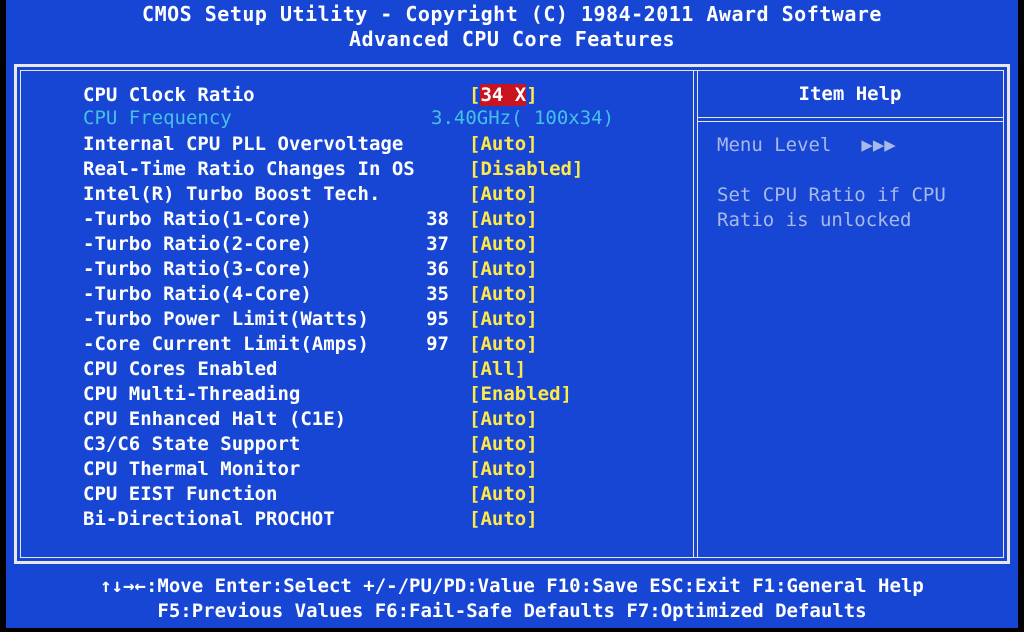 The image size is (1024, 632). I want to click on help-separator, so click(850, 119).